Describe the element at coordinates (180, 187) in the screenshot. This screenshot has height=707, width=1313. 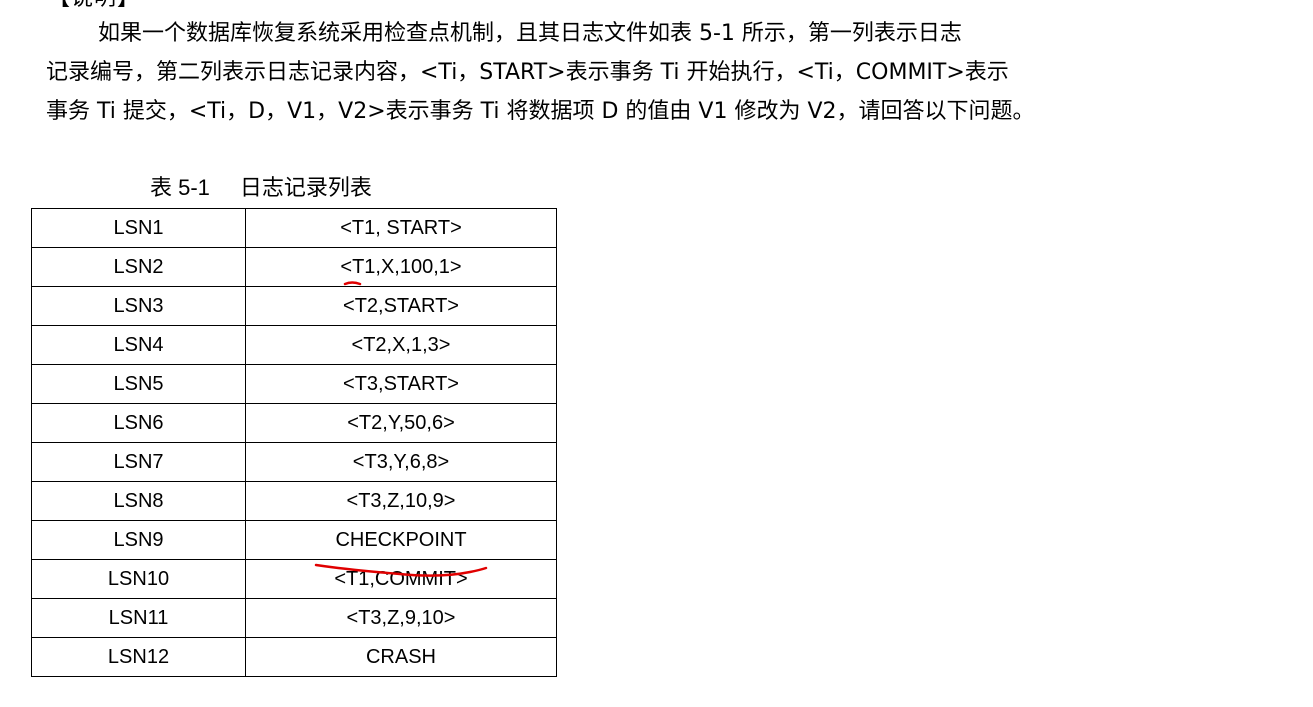
I see `table-caption-number: 表 5-1` at that location.